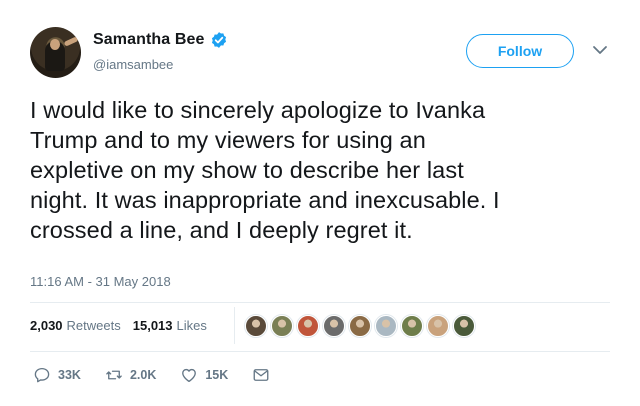 The width and height of the screenshot is (640, 406). Describe the element at coordinates (163, 375) in the screenshot. I see `tweet-actions: 33K 2.0K 15K` at that location.